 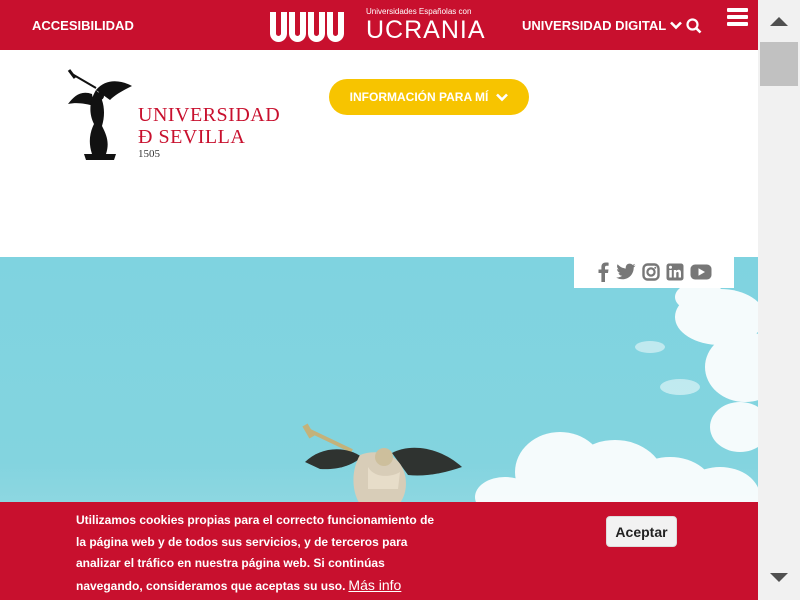 I want to click on ucrania-title: UCRANIA, so click(x=426, y=30).